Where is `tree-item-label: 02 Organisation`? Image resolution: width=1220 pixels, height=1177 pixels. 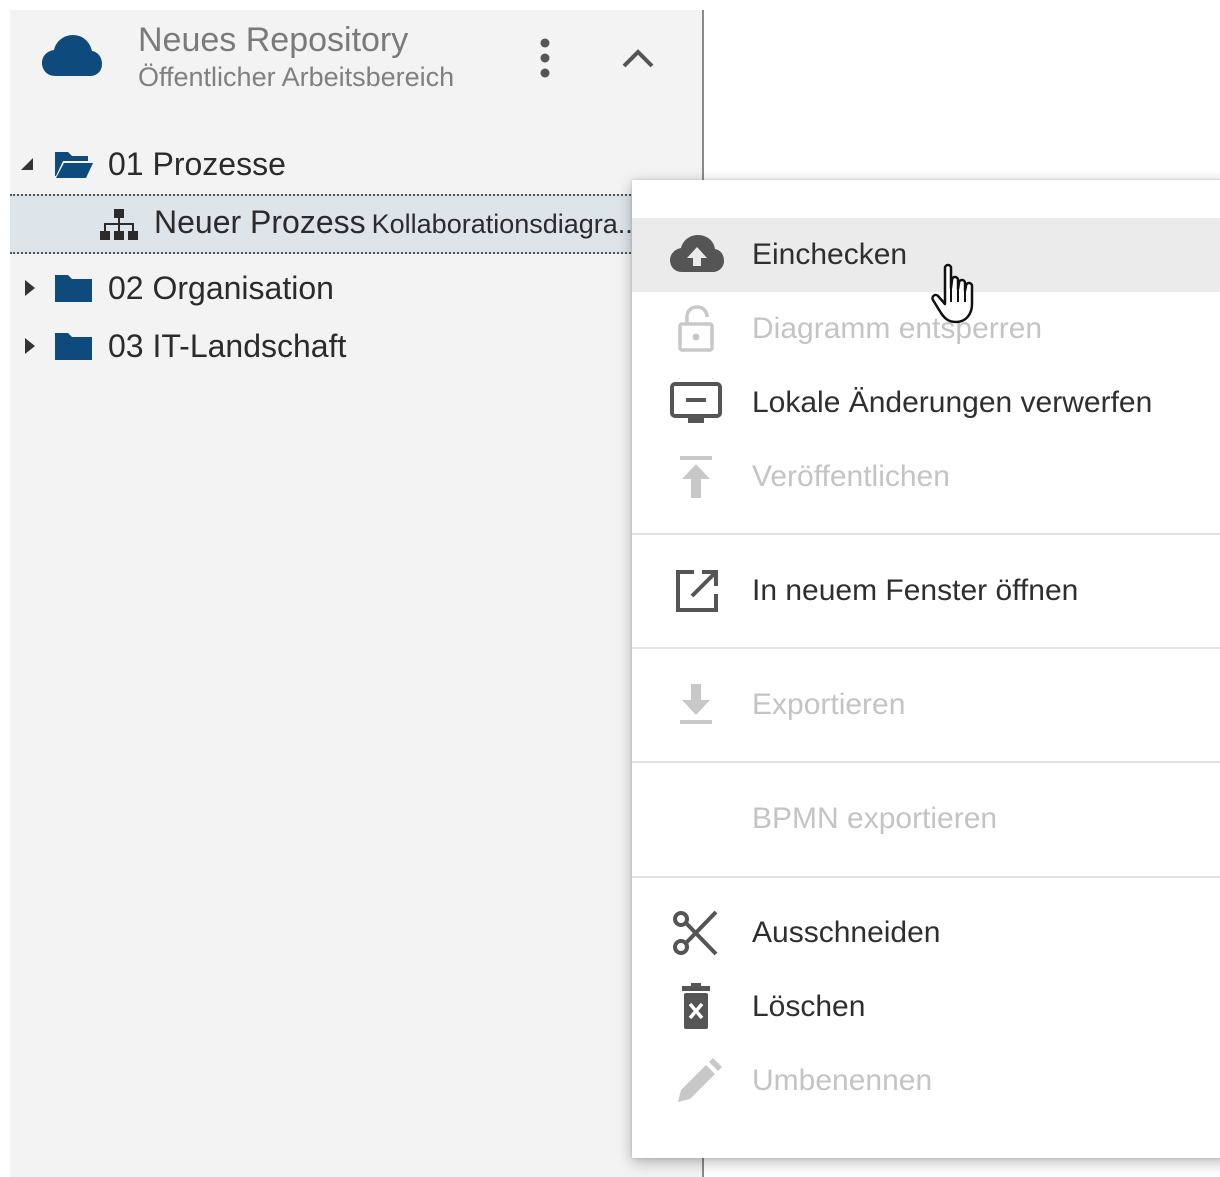
tree-item-label: 02 Organisation is located at coordinates (221, 288).